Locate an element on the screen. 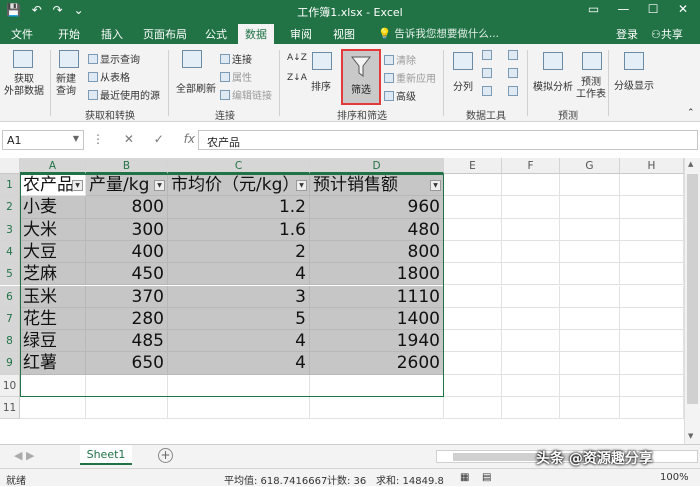 The width and height of the screenshot is (700, 487). zoom-level: 100% is located at coordinates (674, 477).